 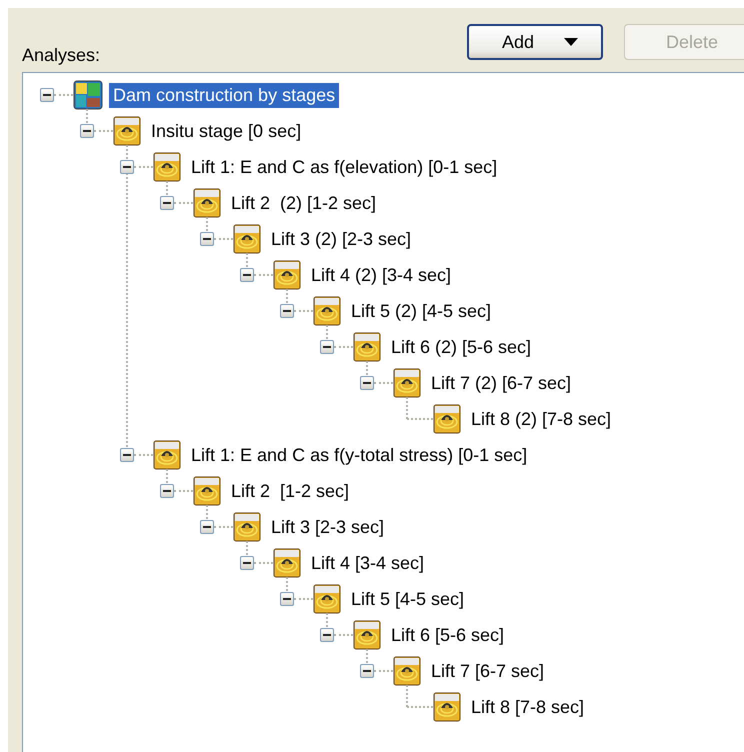 I want to click on tree-item: Lift 6 [5-6 sec], so click(x=447, y=635).